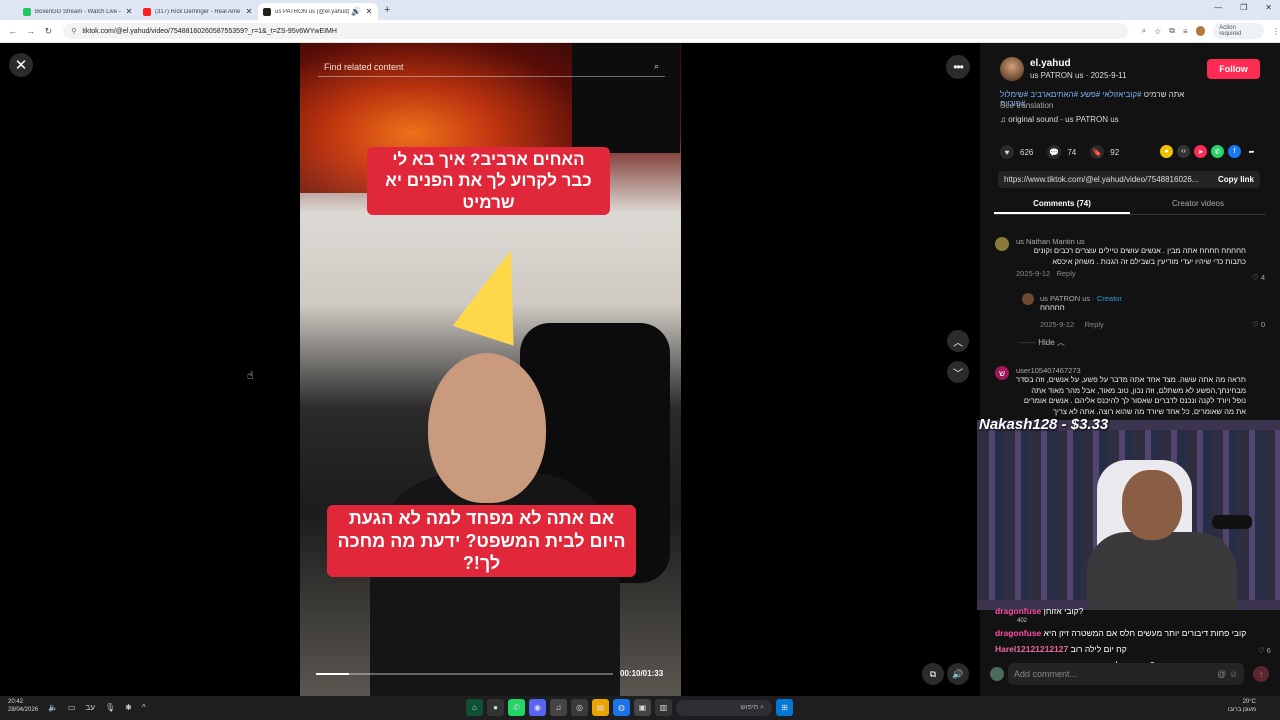  Describe the element at coordinates (537, 707) in the screenshot. I see `discord-icon: ◉` at that location.